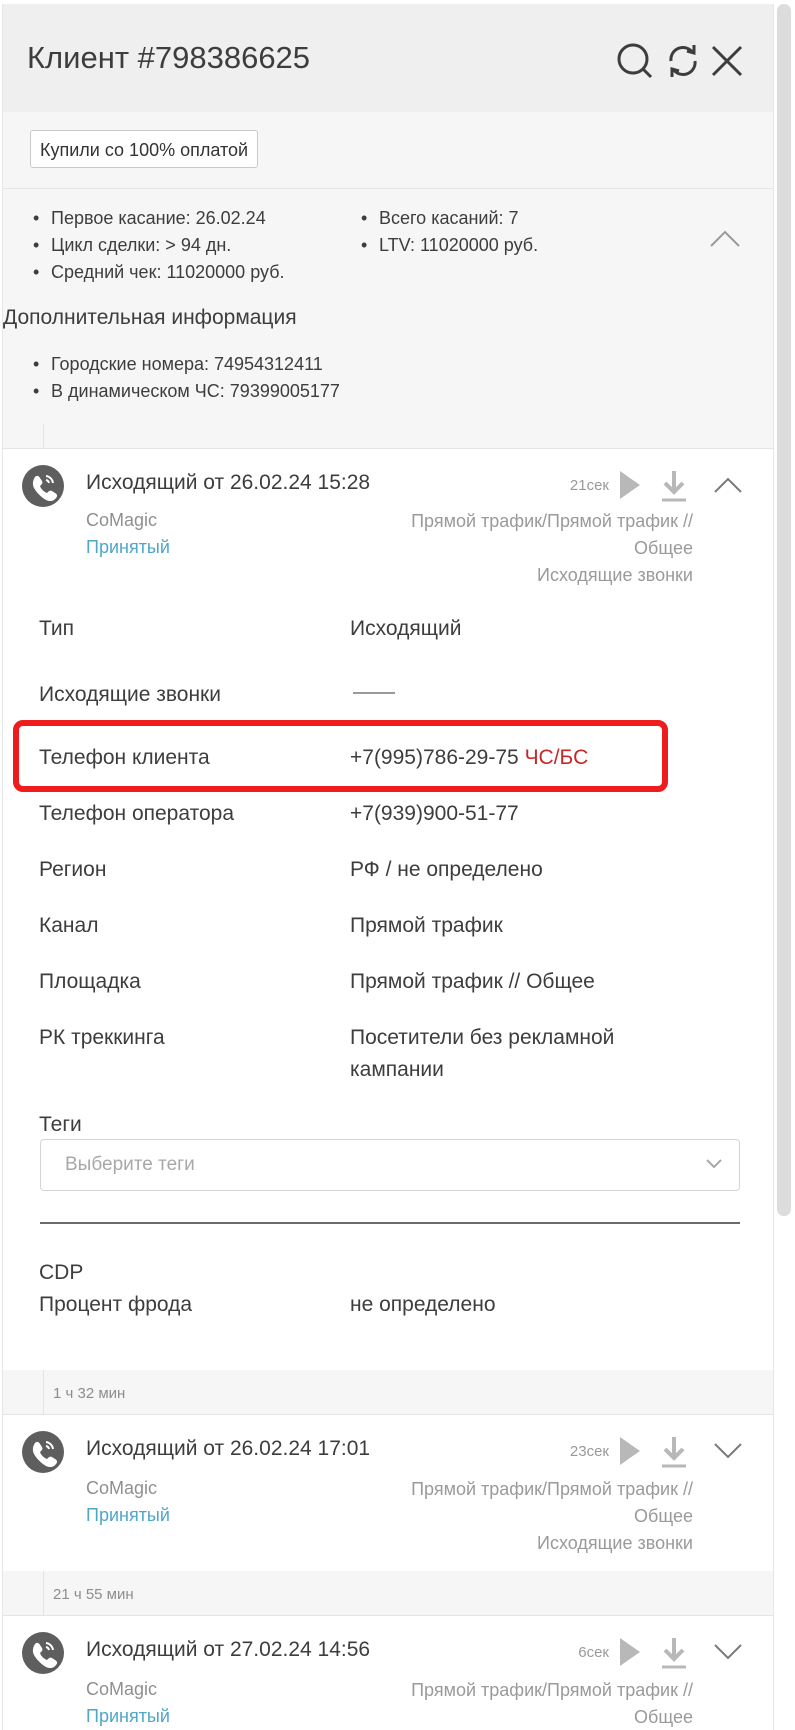 The height and width of the screenshot is (1730, 795). I want to click on call-duration: 23сек, so click(589, 1451).